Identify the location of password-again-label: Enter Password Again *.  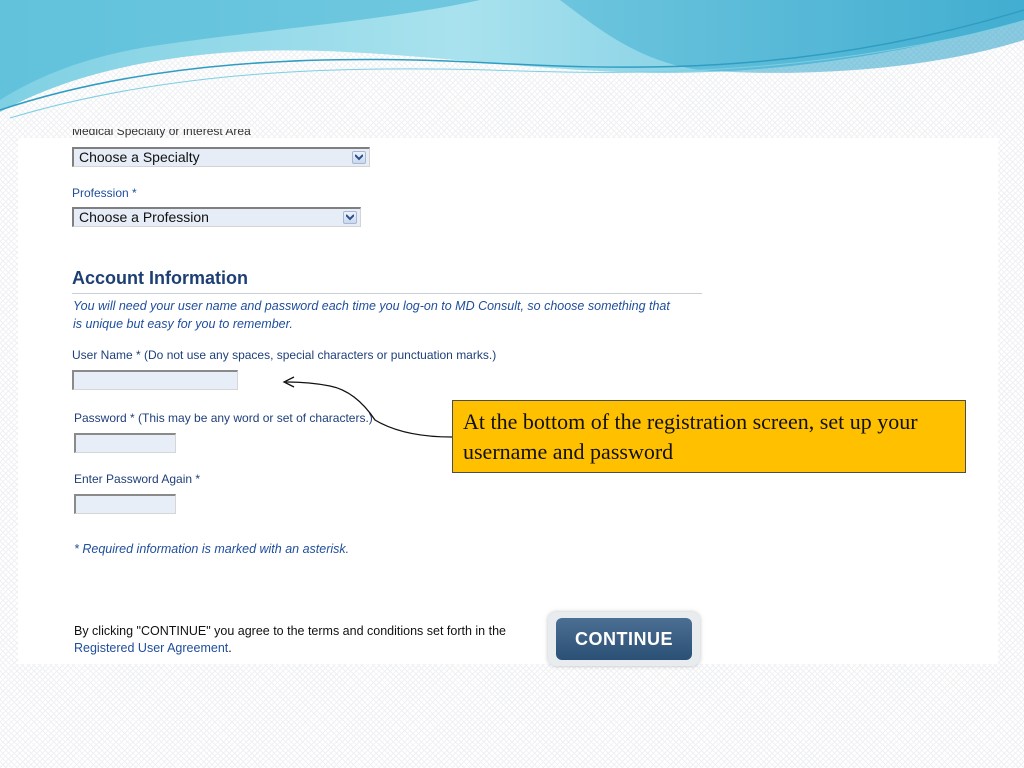
(137, 479).